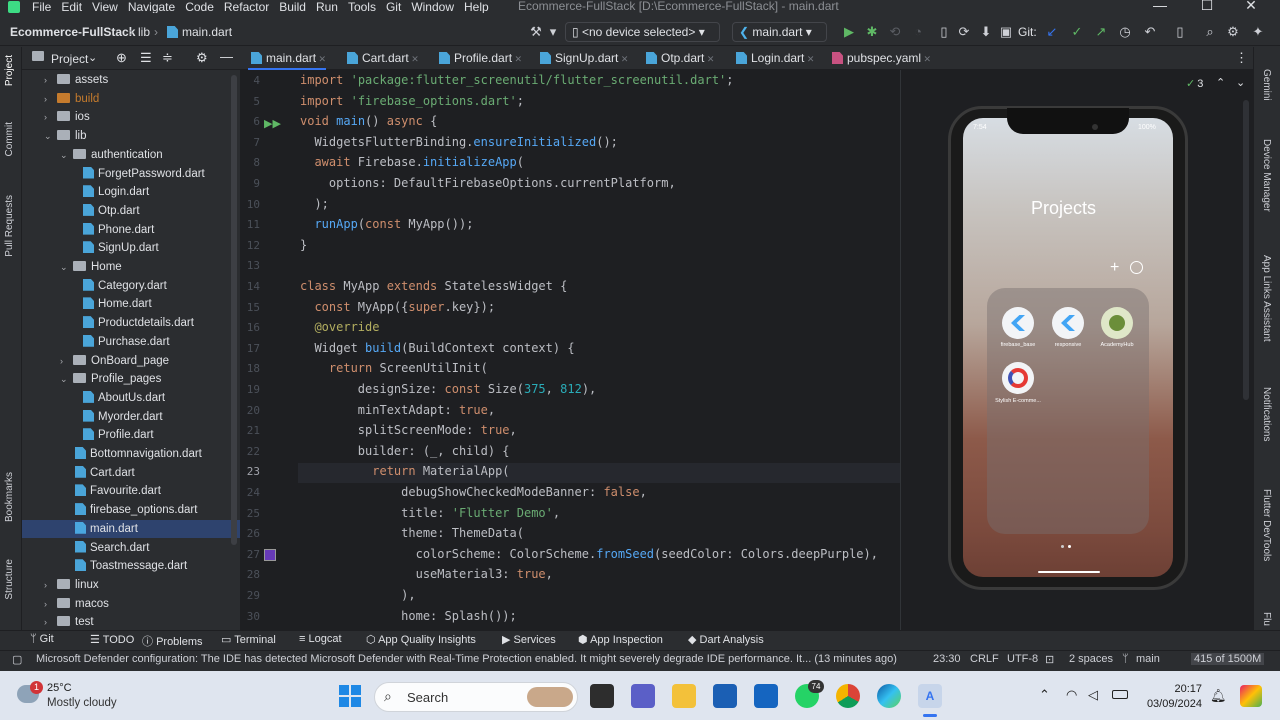 The image size is (1280, 720). What do you see at coordinates (199, 6) in the screenshot?
I see `menu-item-code: Code` at bounding box center [199, 6].